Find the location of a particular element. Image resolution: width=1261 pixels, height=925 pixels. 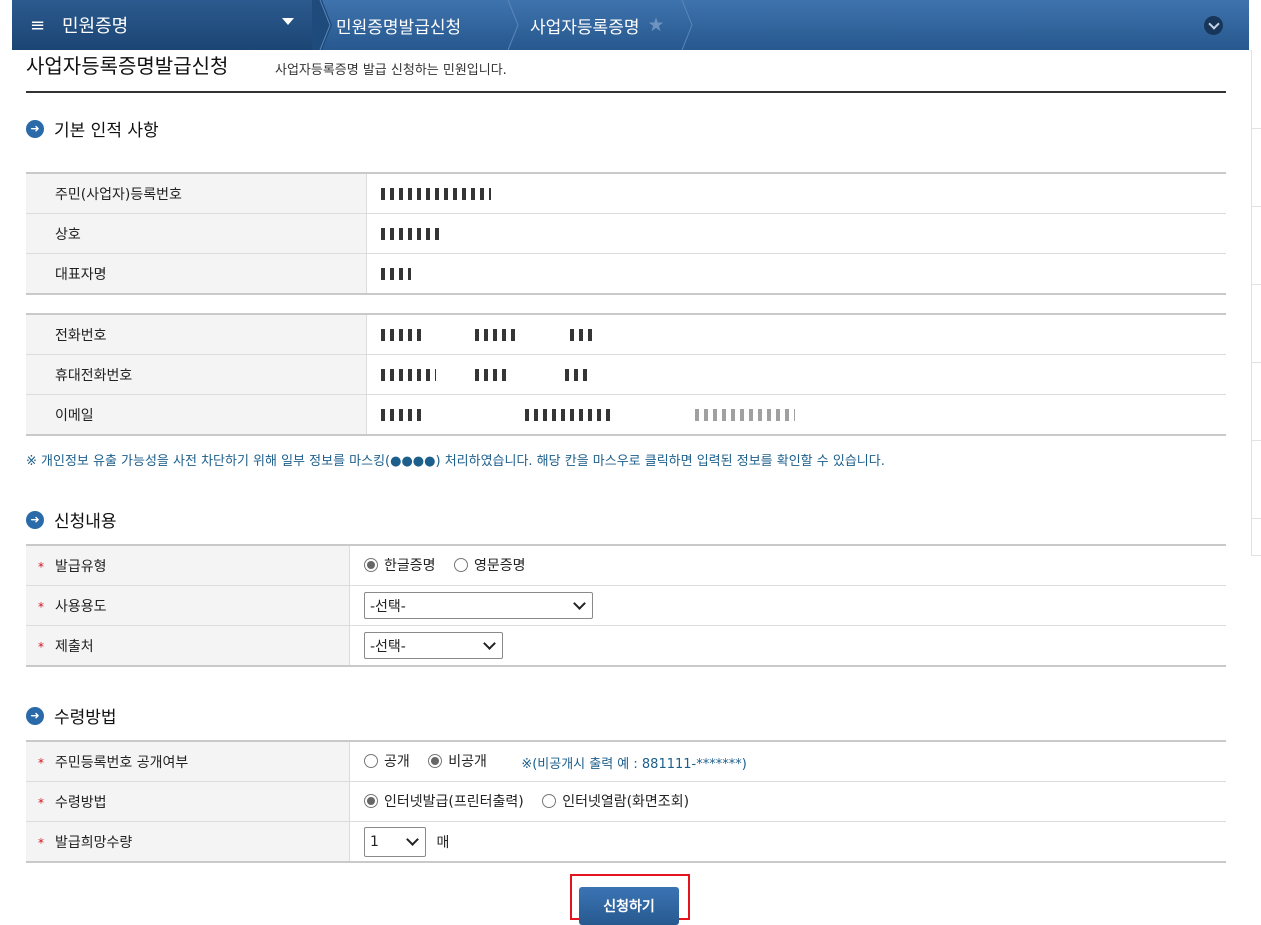

radio-nondisclose: 비공개 is located at coordinates (457, 761).